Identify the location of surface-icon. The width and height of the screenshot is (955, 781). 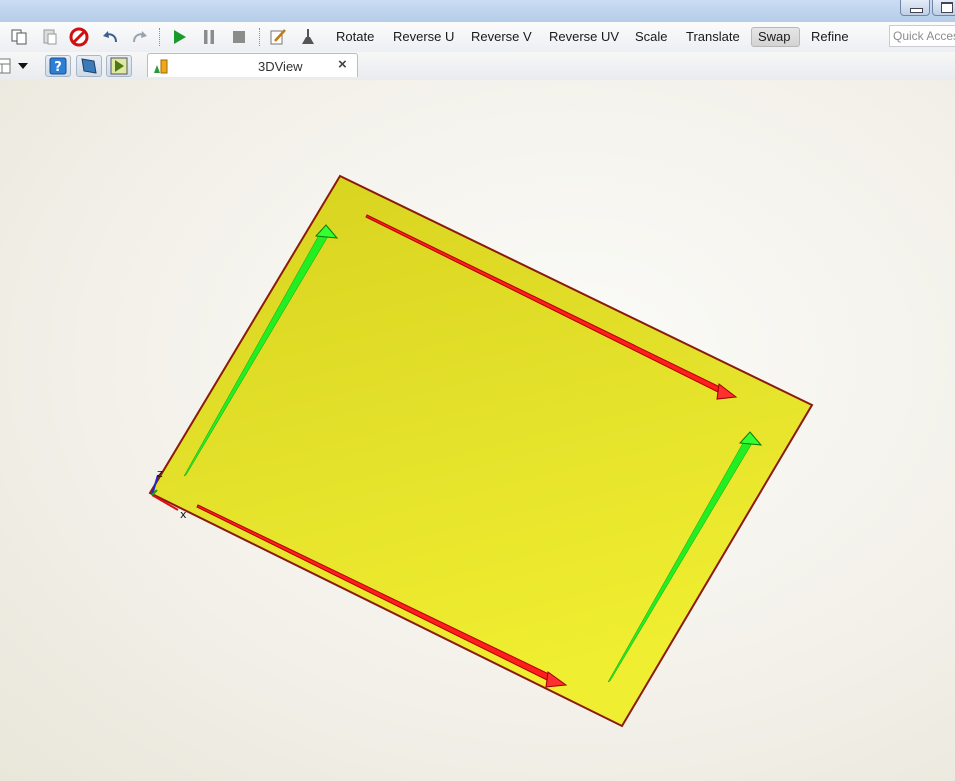
(89, 66).